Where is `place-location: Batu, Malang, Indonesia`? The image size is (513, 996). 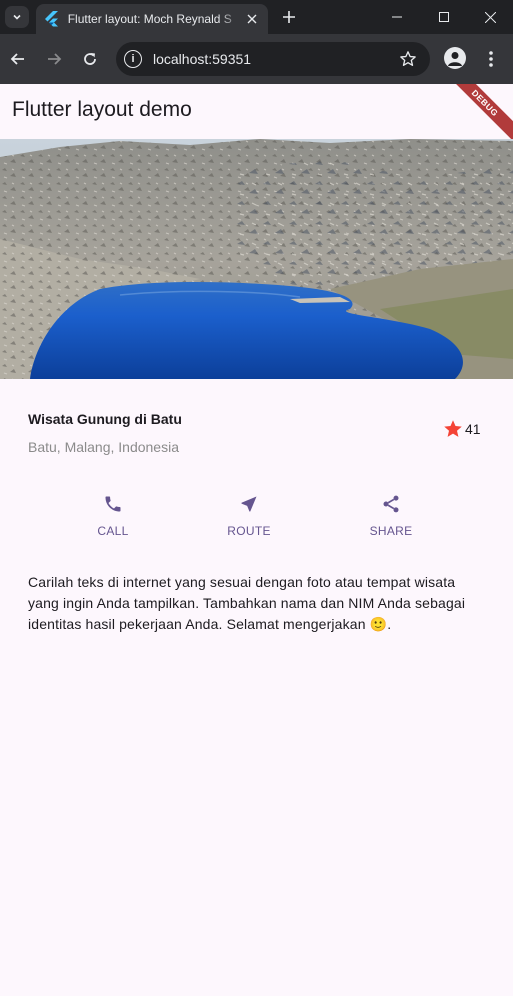 place-location: Batu, Malang, Indonesia is located at coordinates (103, 447).